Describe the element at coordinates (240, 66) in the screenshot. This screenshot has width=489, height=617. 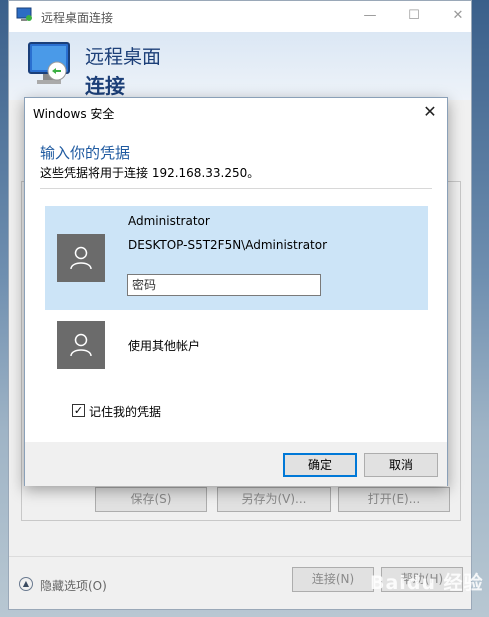
I see `rdp-header-banner: 远程桌面 连接` at that location.